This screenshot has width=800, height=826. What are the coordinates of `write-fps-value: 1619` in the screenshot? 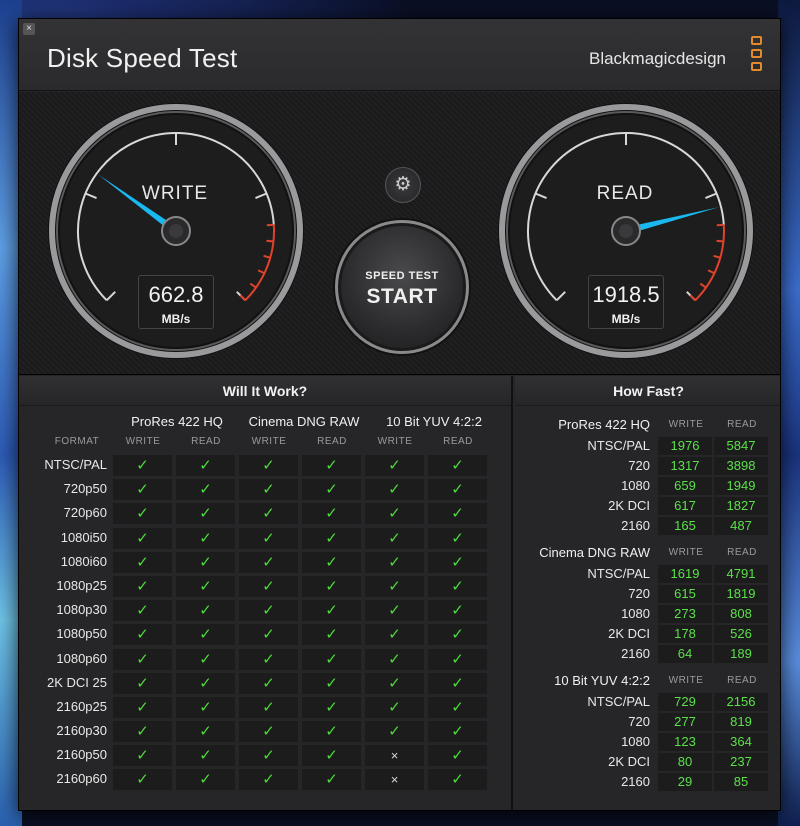 It's located at (685, 574).